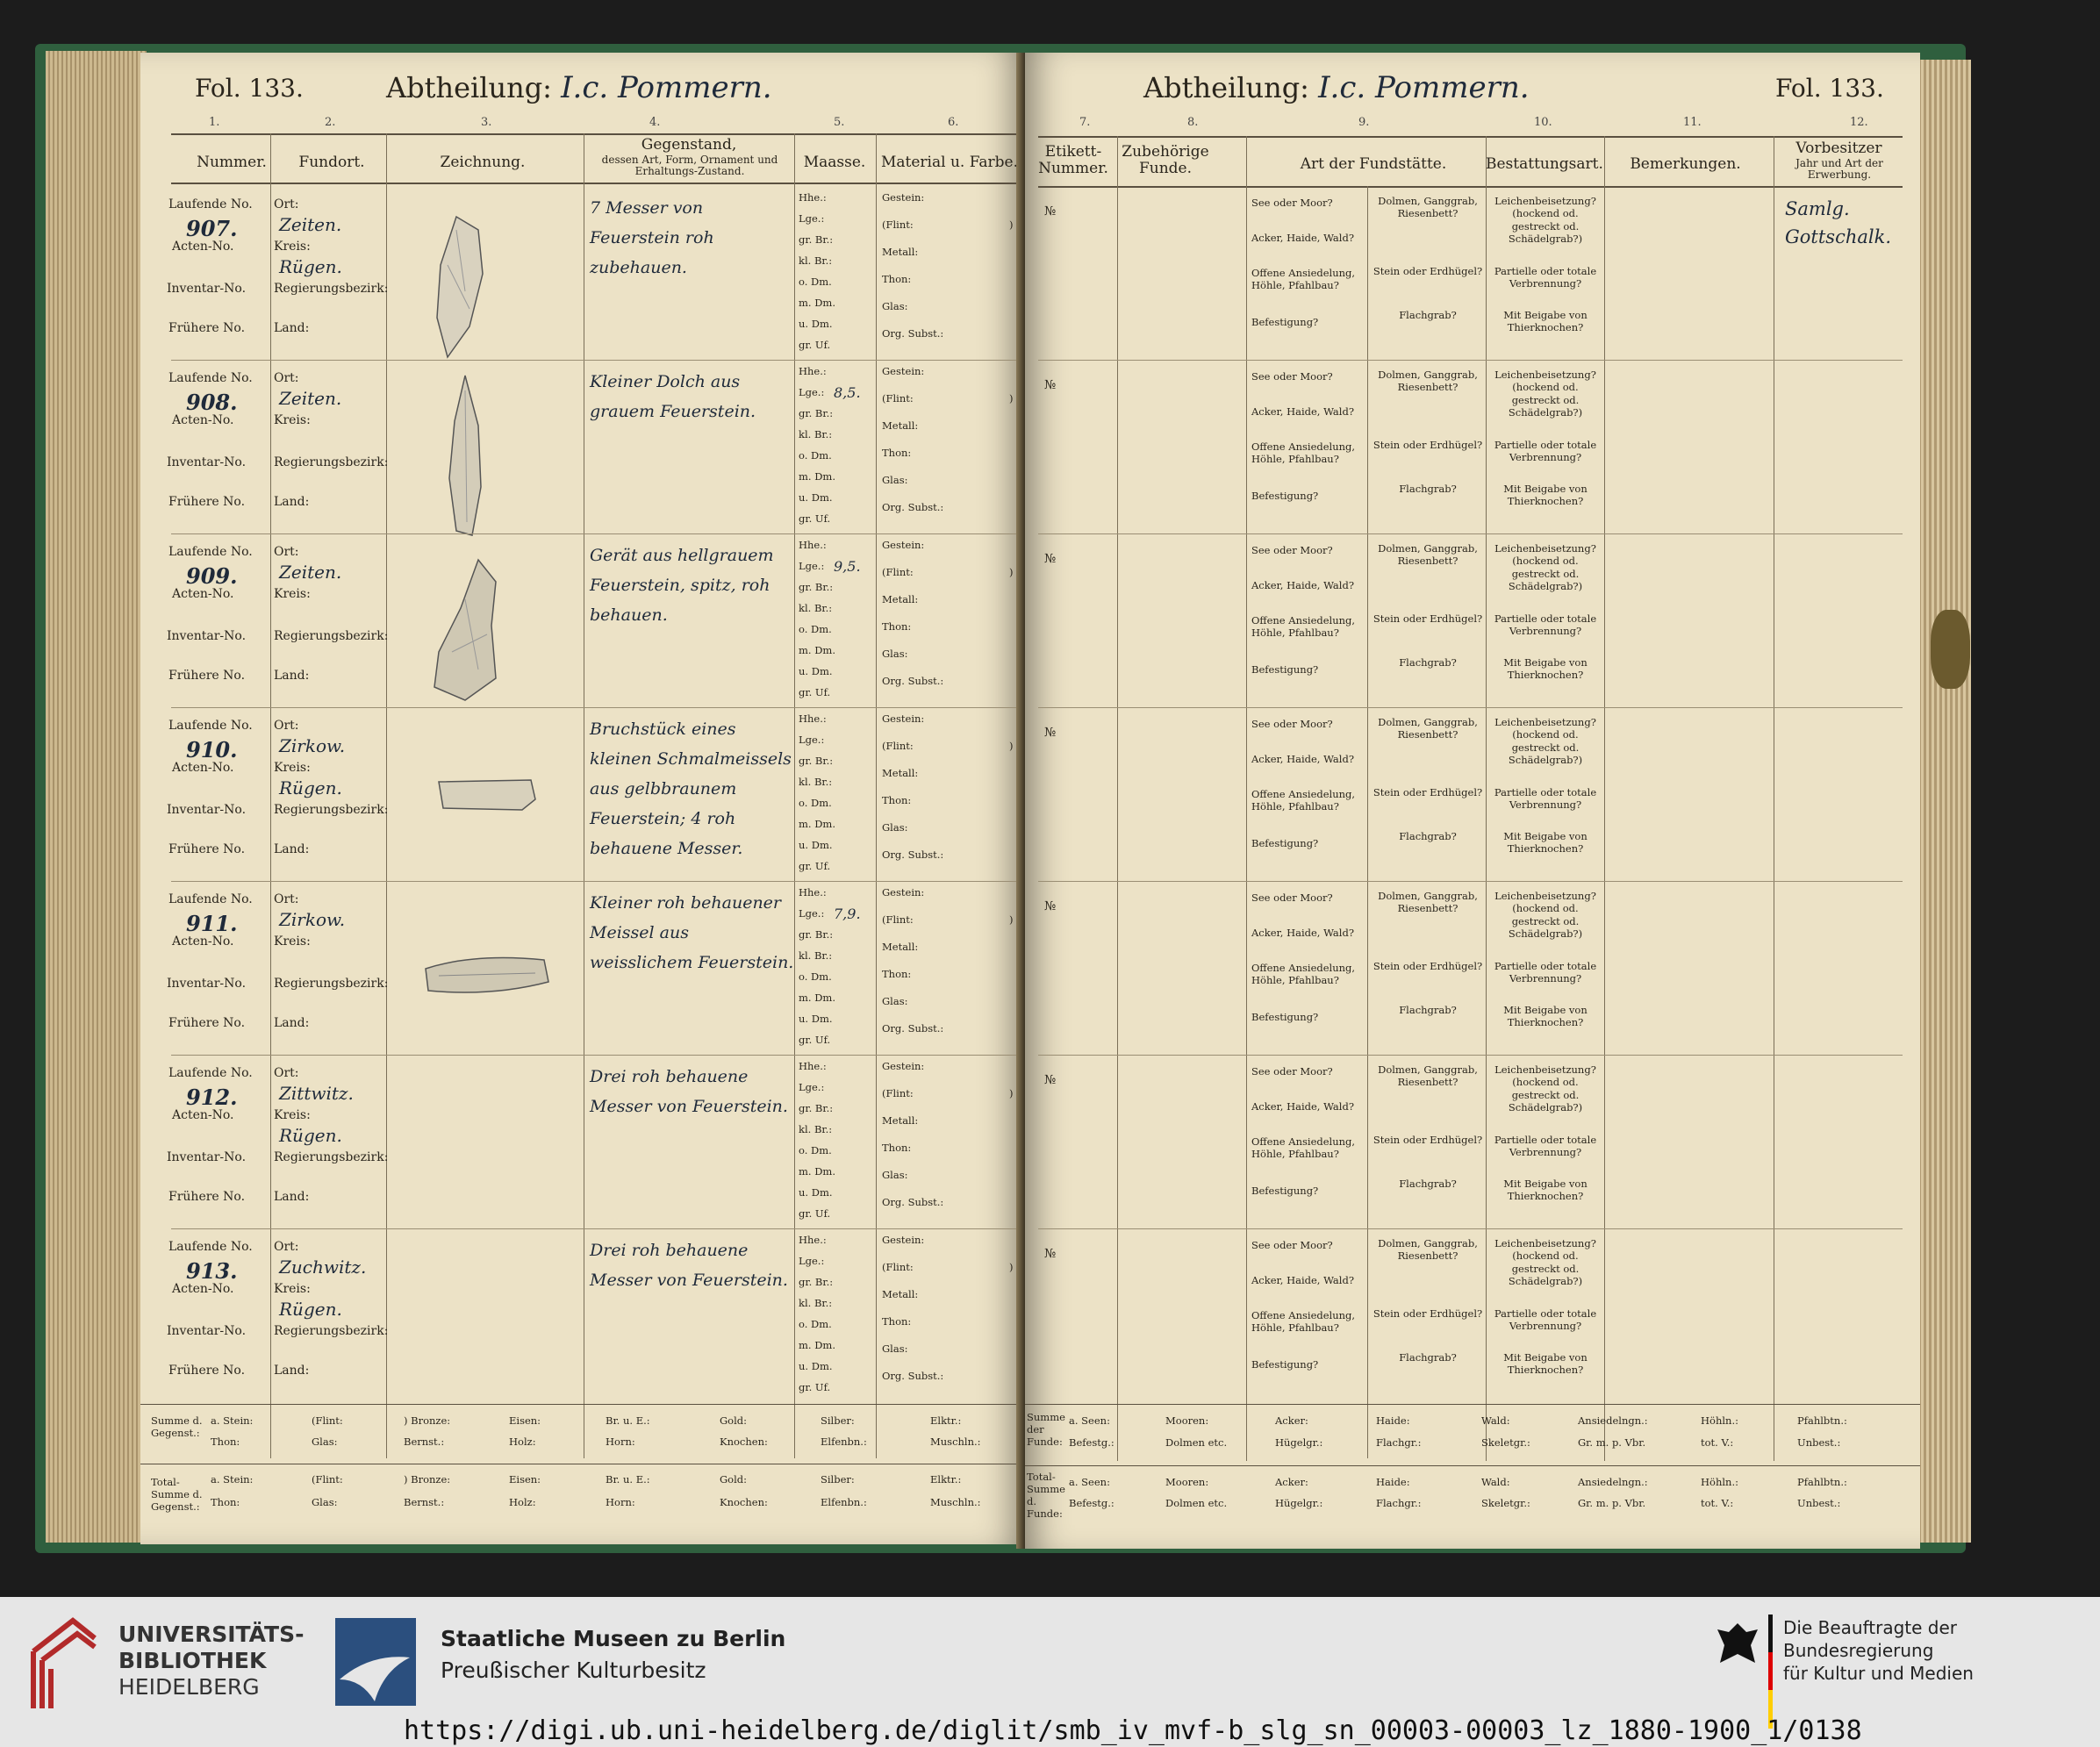  What do you see at coordinates (64, 1665) in the screenshot?
I see `ub-logo-icon` at bounding box center [64, 1665].